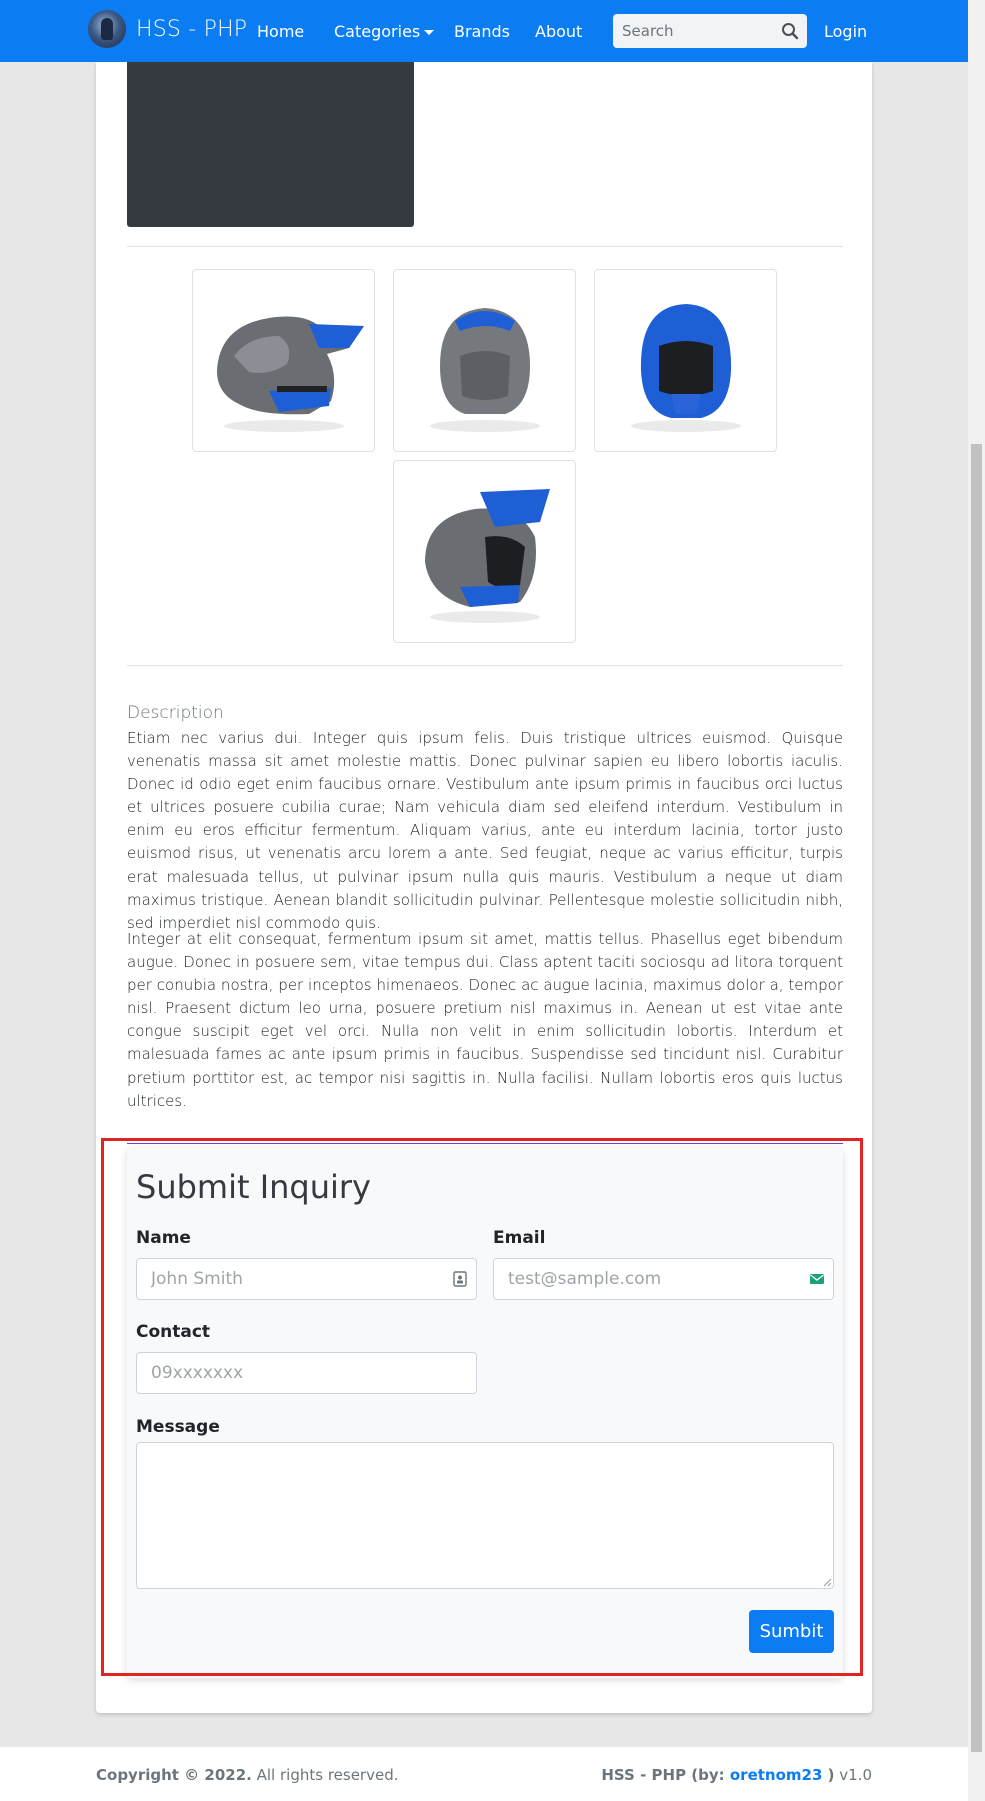  What do you see at coordinates (377, 31) in the screenshot?
I see `nav-categories-label: Categories` at bounding box center [377, 31].